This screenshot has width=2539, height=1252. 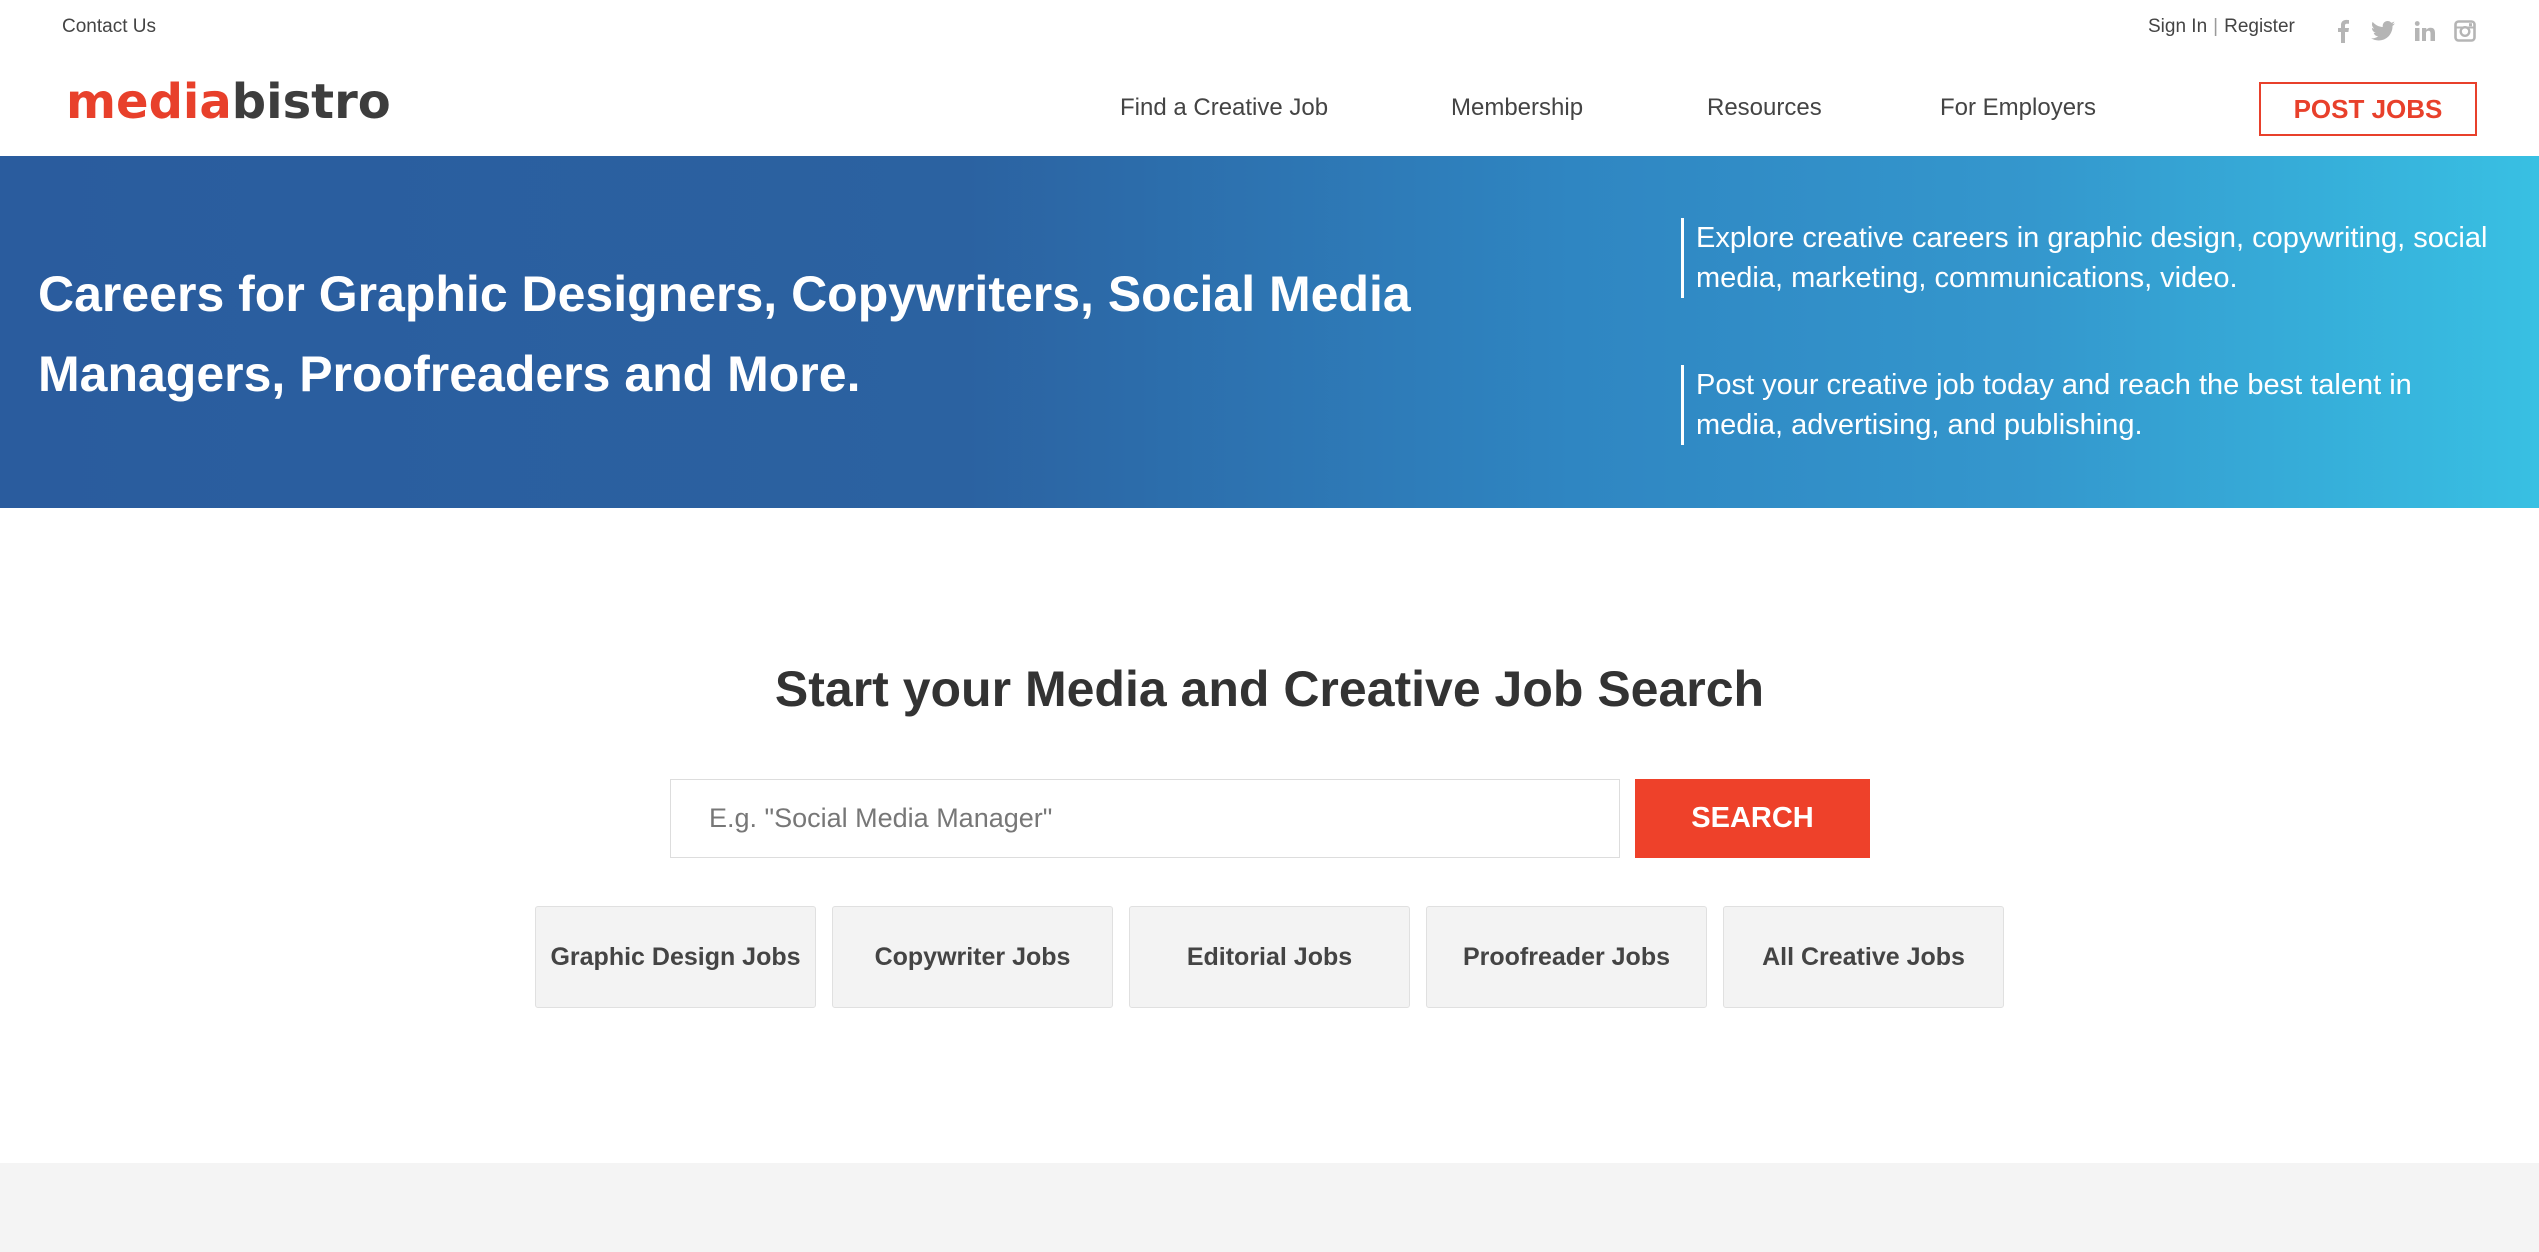 What do you see at coordinates (1224, 108) in the screenshot?
I see `nav-find-a-creative-job: Find a Creative Job` at bounding box center [1224, 108].